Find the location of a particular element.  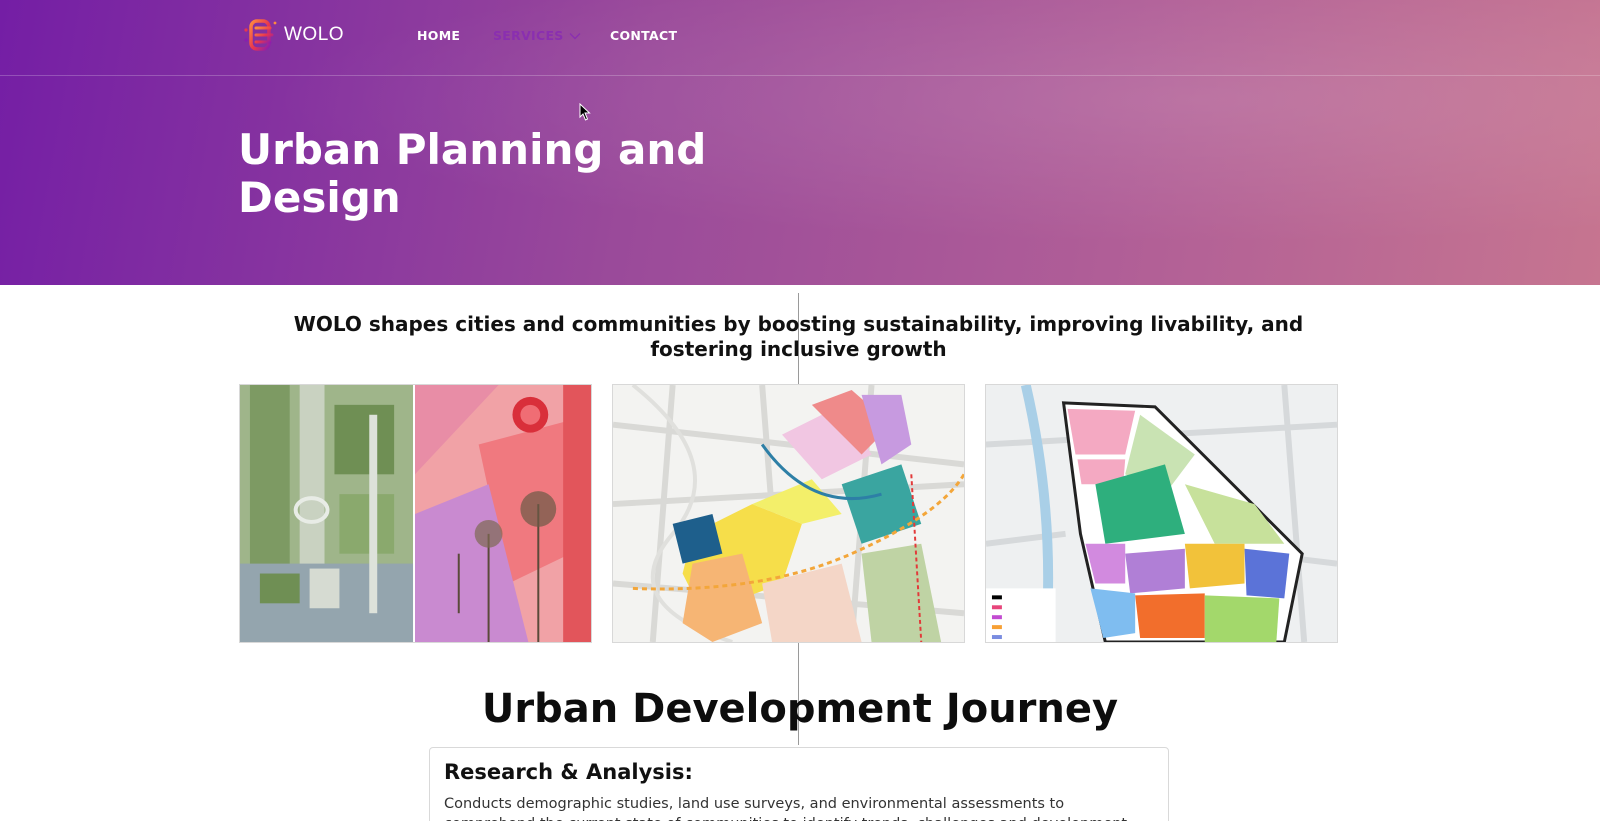

brand-name: WOLO is located at coordinates (314, 34).